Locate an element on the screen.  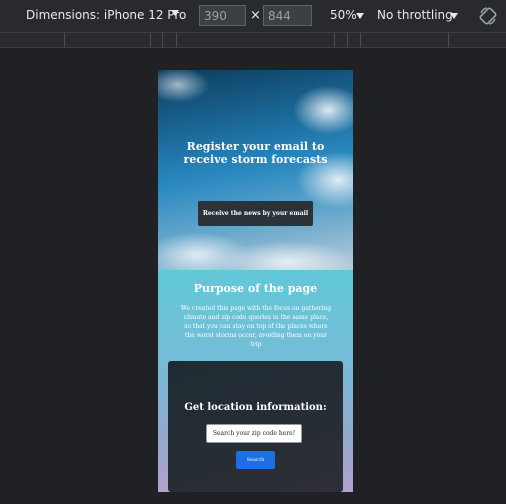
media-query-ruler is located at coordinates (253, 40).